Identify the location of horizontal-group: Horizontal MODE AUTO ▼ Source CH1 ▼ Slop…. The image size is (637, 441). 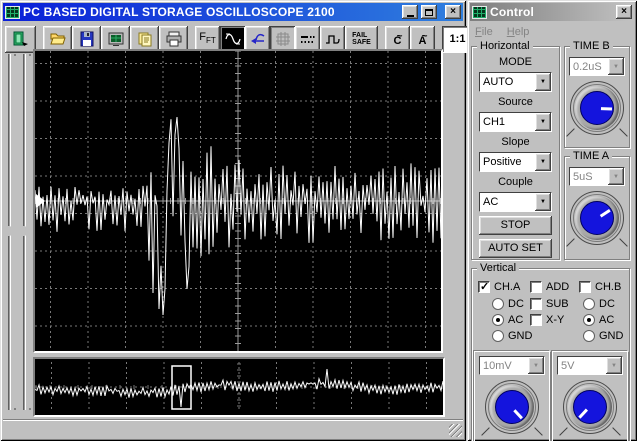
(515, 150).